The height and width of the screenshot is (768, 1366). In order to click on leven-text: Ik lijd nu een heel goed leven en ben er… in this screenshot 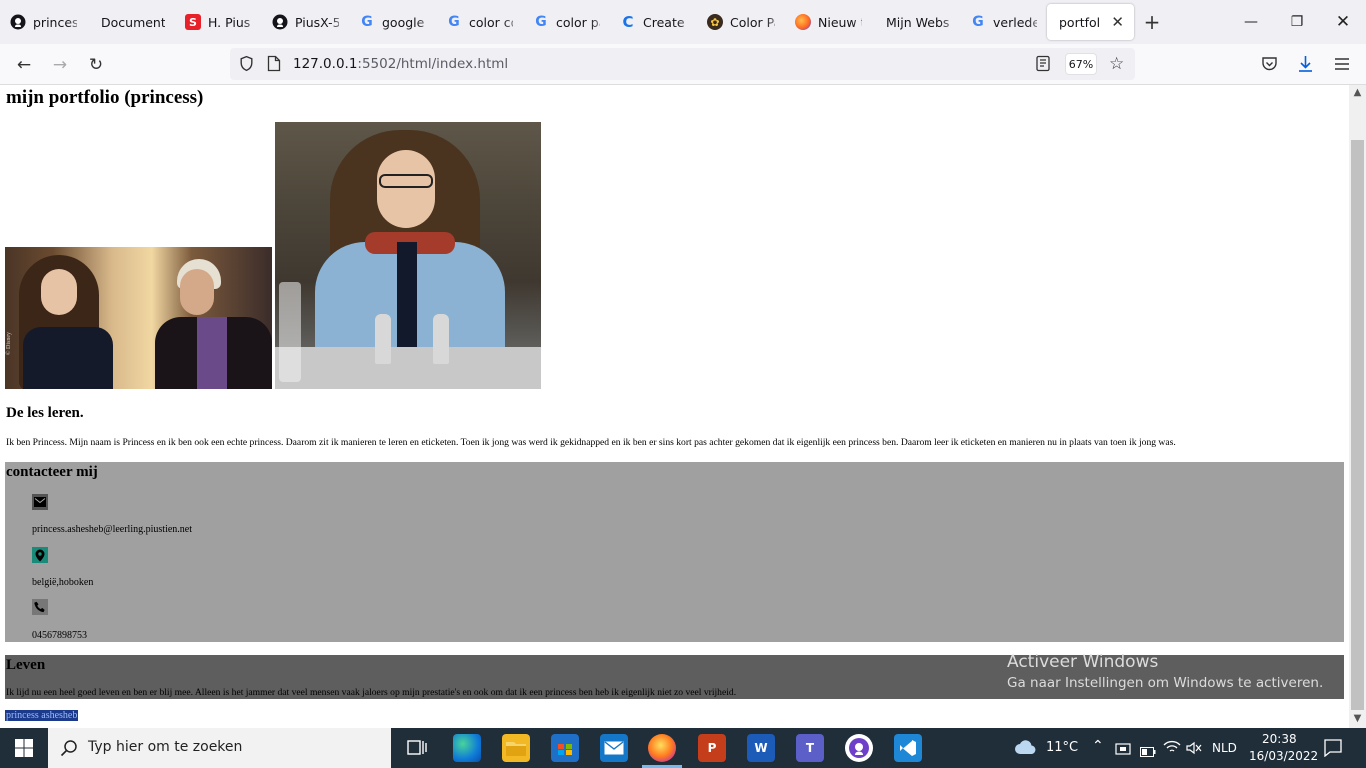, I will do `click(371, 692)`.